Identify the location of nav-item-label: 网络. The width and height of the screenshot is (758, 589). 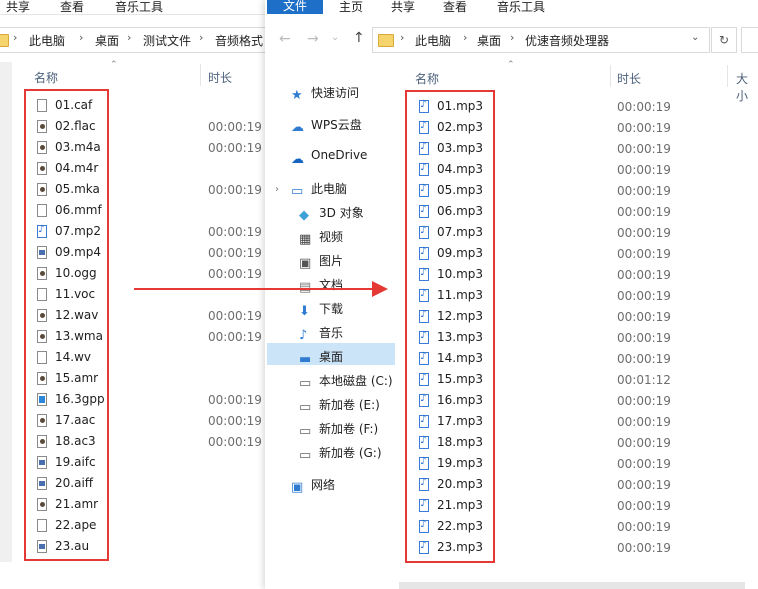
(323, 484).